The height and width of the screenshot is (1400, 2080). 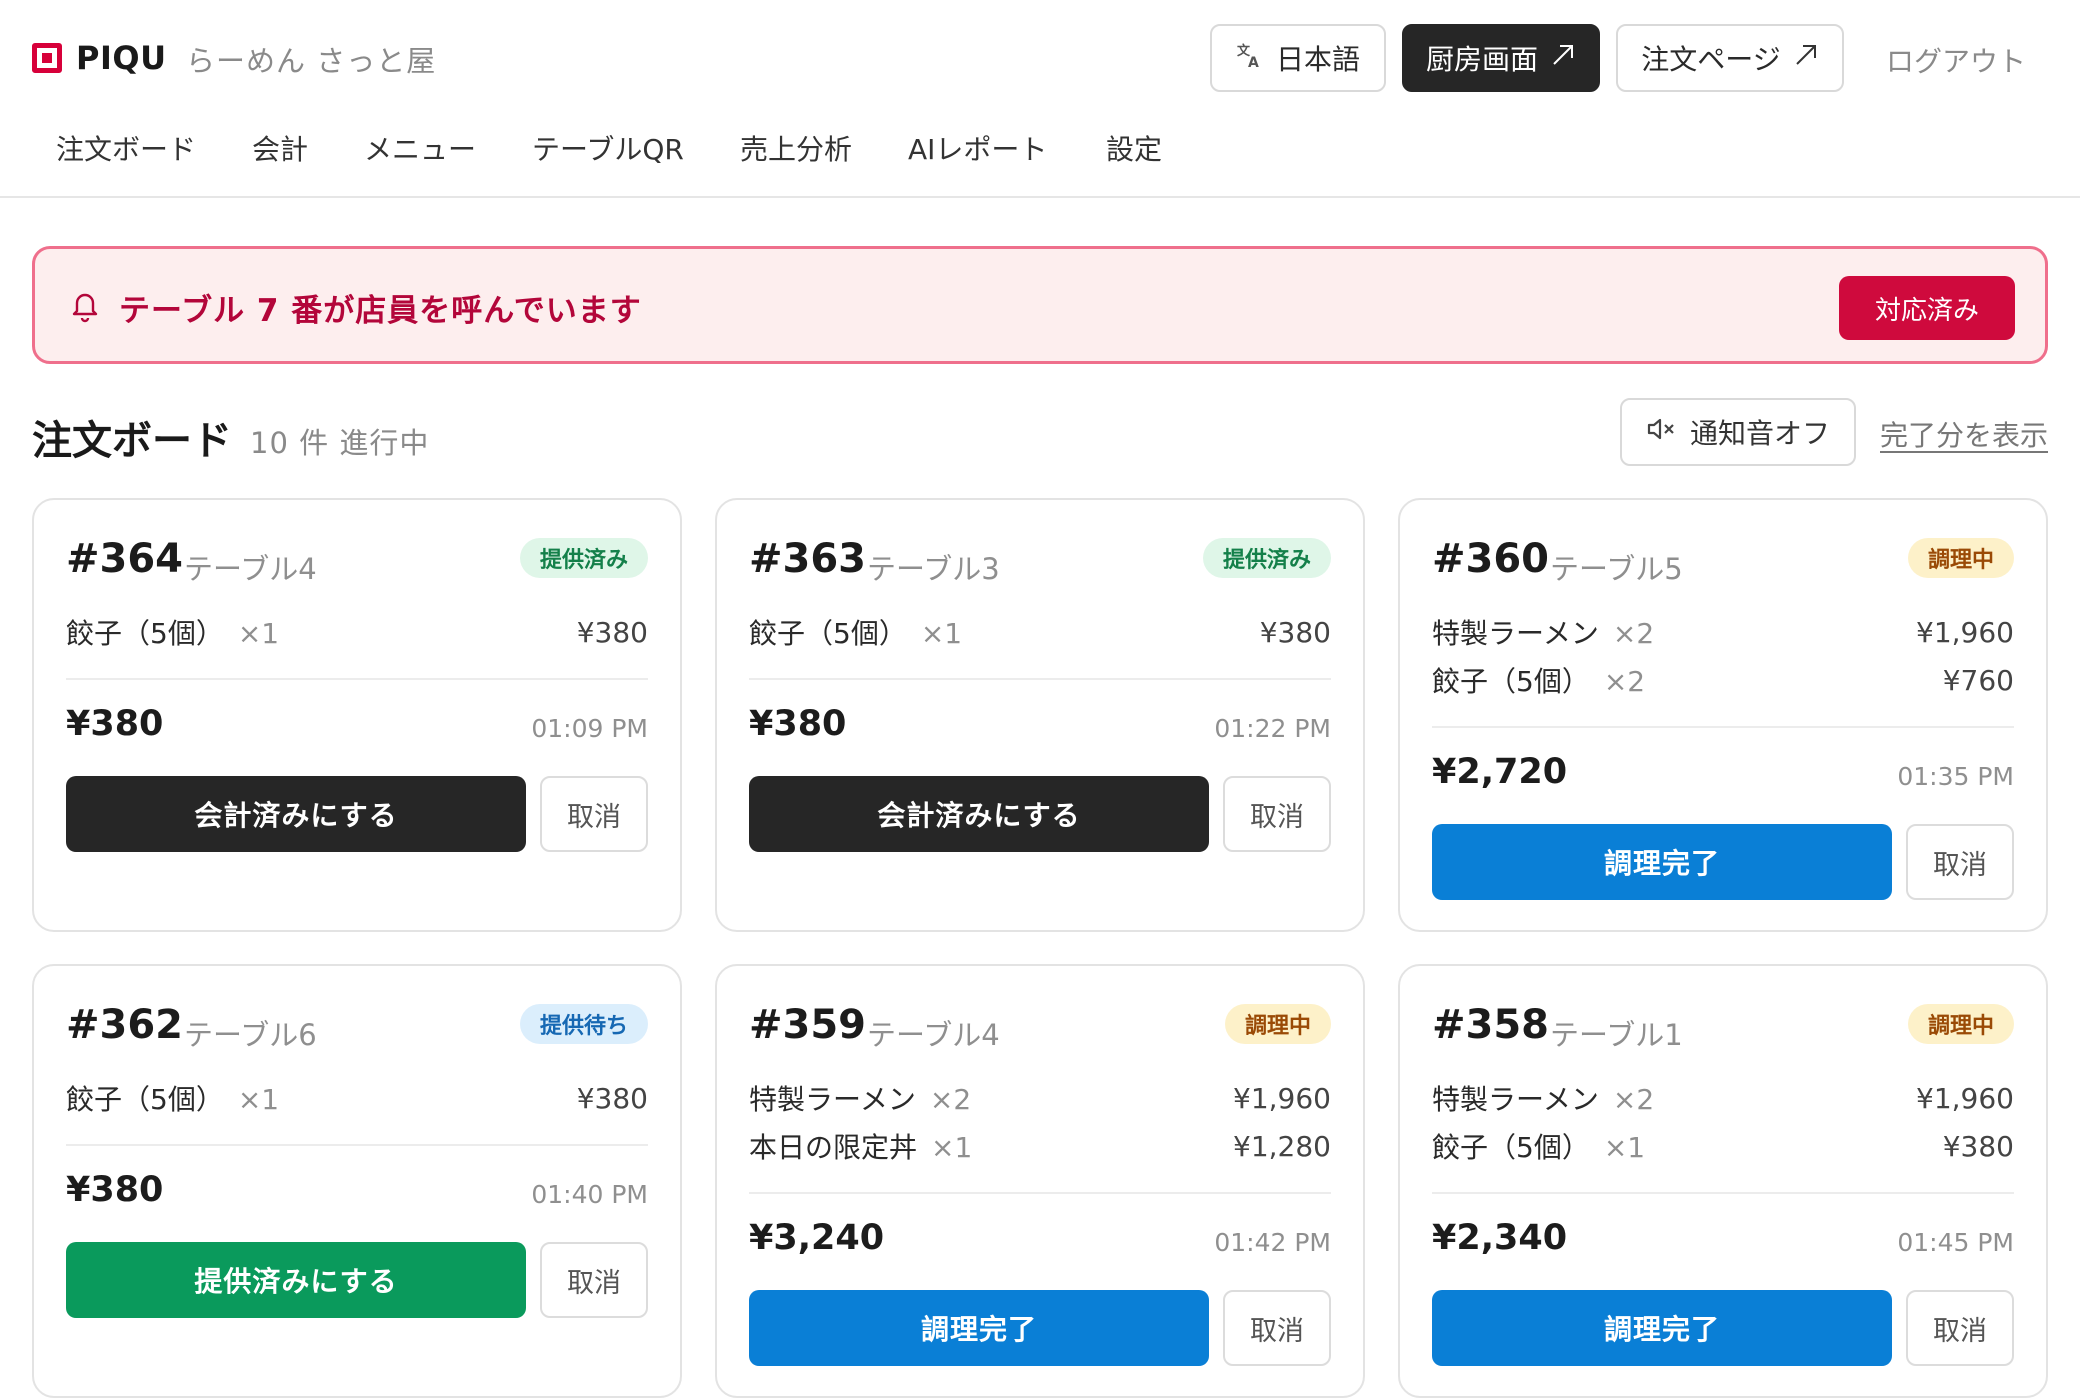 What do you see at coordinates (1500, 772) in the screenshot?
I see `order-total: ¥2,720` at bounding box center [1500, 772].